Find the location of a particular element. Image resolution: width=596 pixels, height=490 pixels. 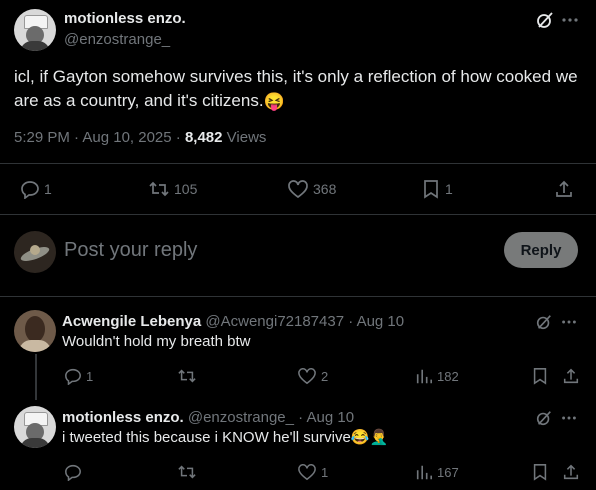

reply-header: motionless enzo. @enzostrange_ · Aug 10 is located at coordinates (208, 417).